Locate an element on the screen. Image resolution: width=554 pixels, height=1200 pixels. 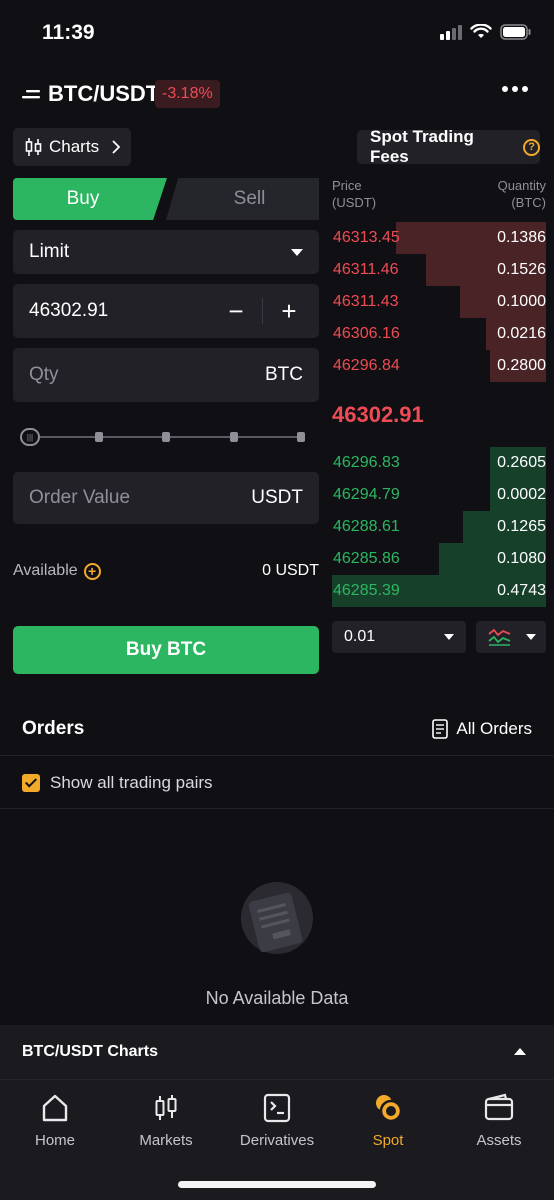
all-orders-link: All Orders is located at coordinates (482, 729).